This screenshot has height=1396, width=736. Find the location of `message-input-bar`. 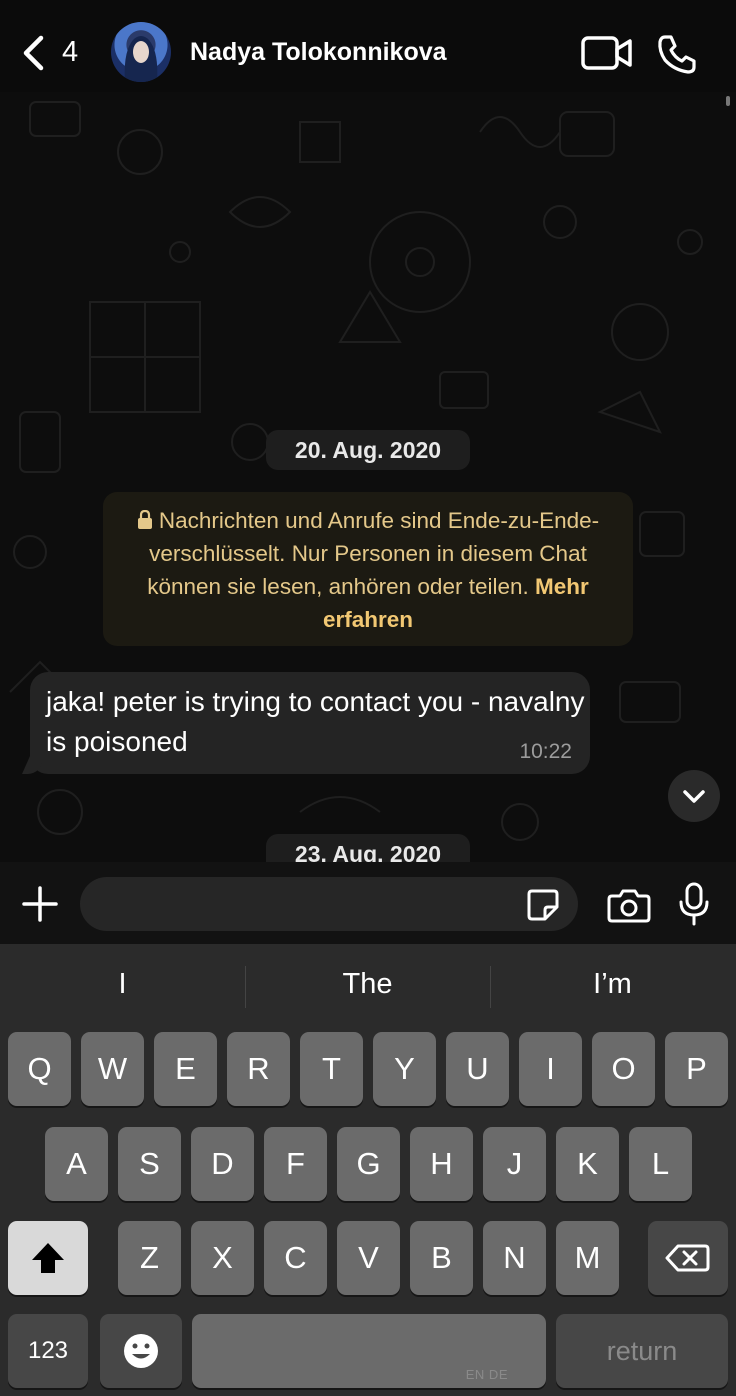

message-input-bar is located at coordinates (368, 903).